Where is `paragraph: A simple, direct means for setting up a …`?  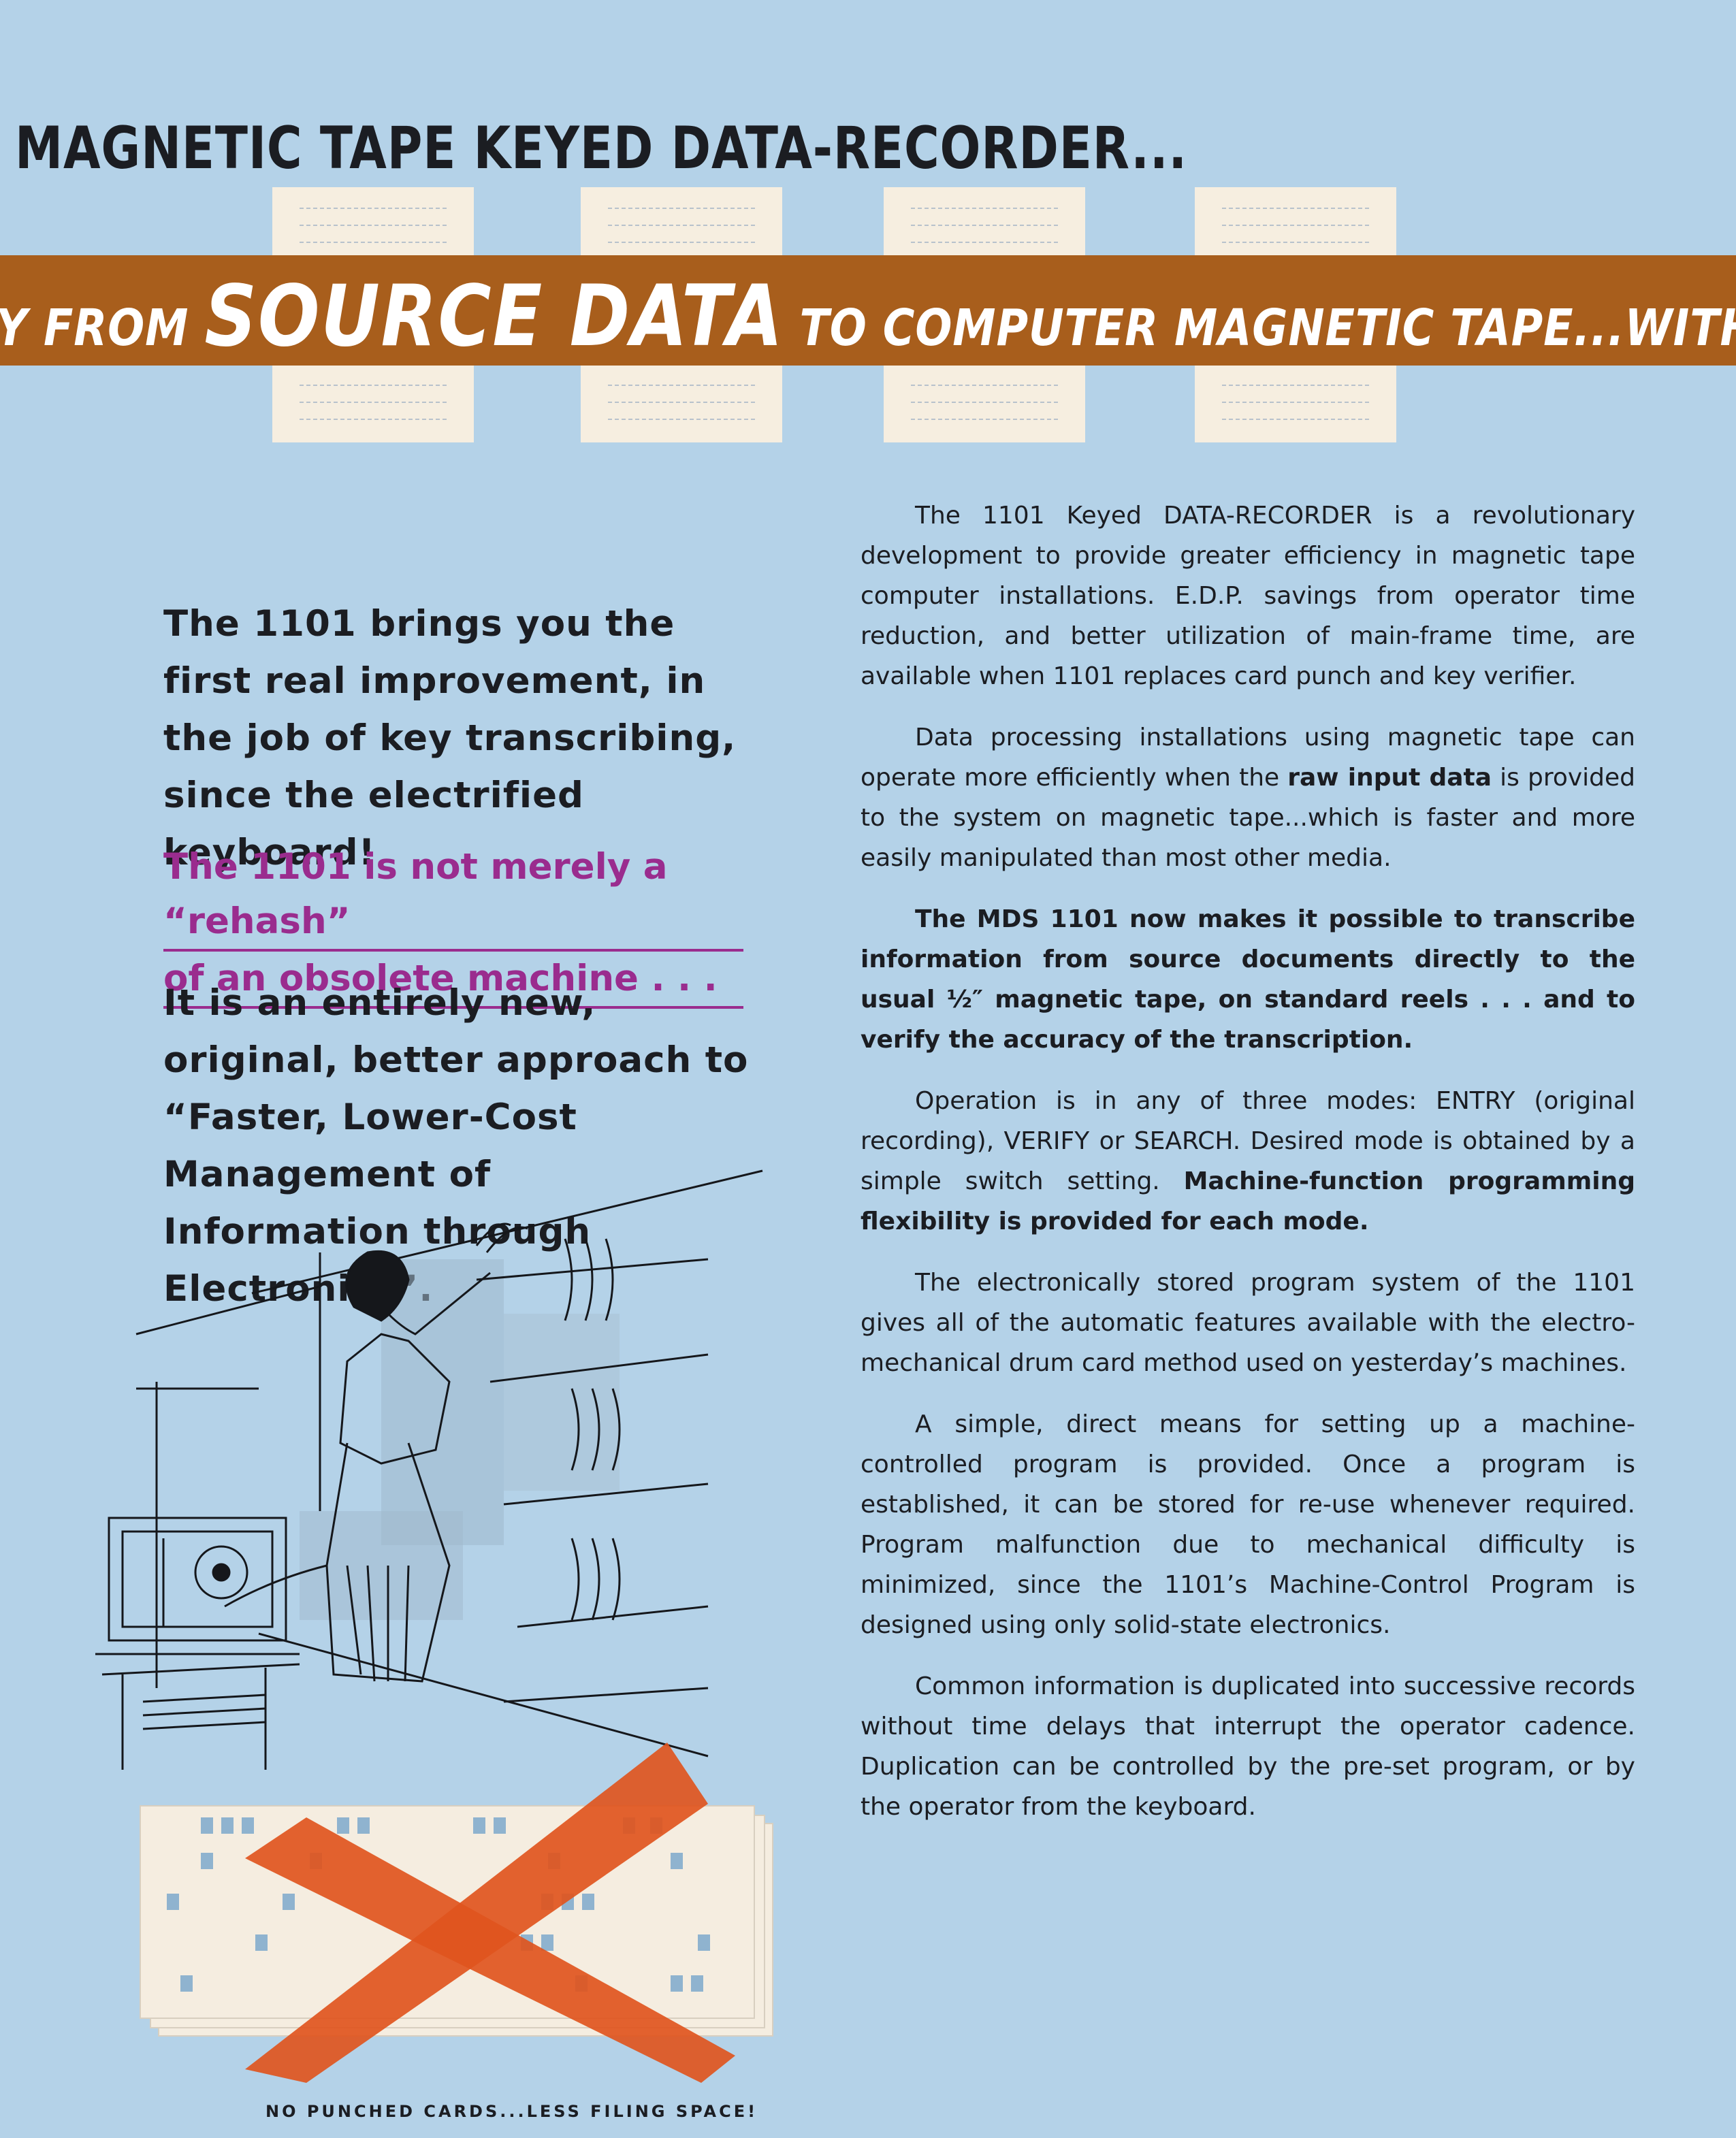
paragraph: A simple, direct means for setting up a … is located at coordinates (1248, 1524).